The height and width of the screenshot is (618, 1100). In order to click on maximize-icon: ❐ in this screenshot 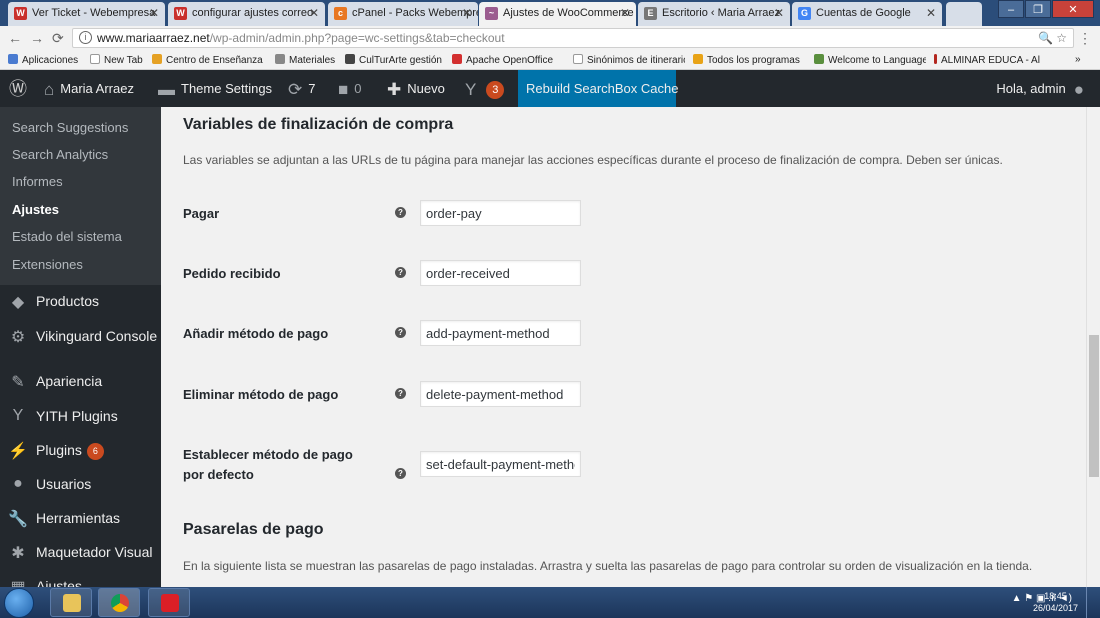, I will do `click(1038, 9)`.